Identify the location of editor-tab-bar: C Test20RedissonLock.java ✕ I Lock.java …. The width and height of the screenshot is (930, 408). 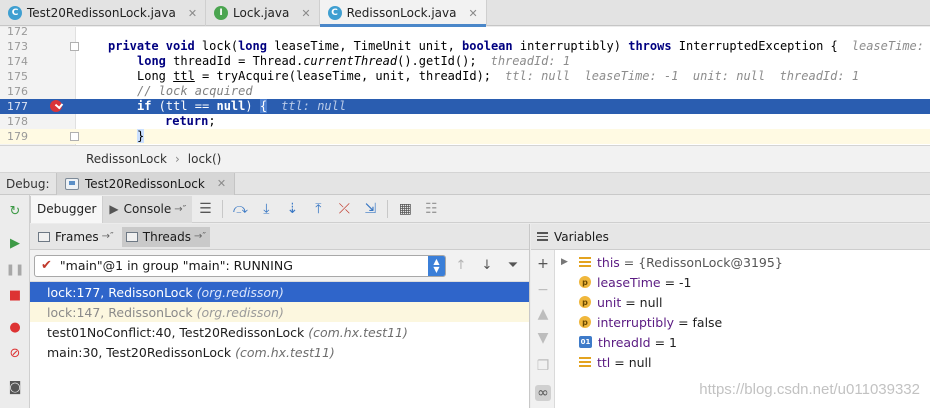
(465, 13).